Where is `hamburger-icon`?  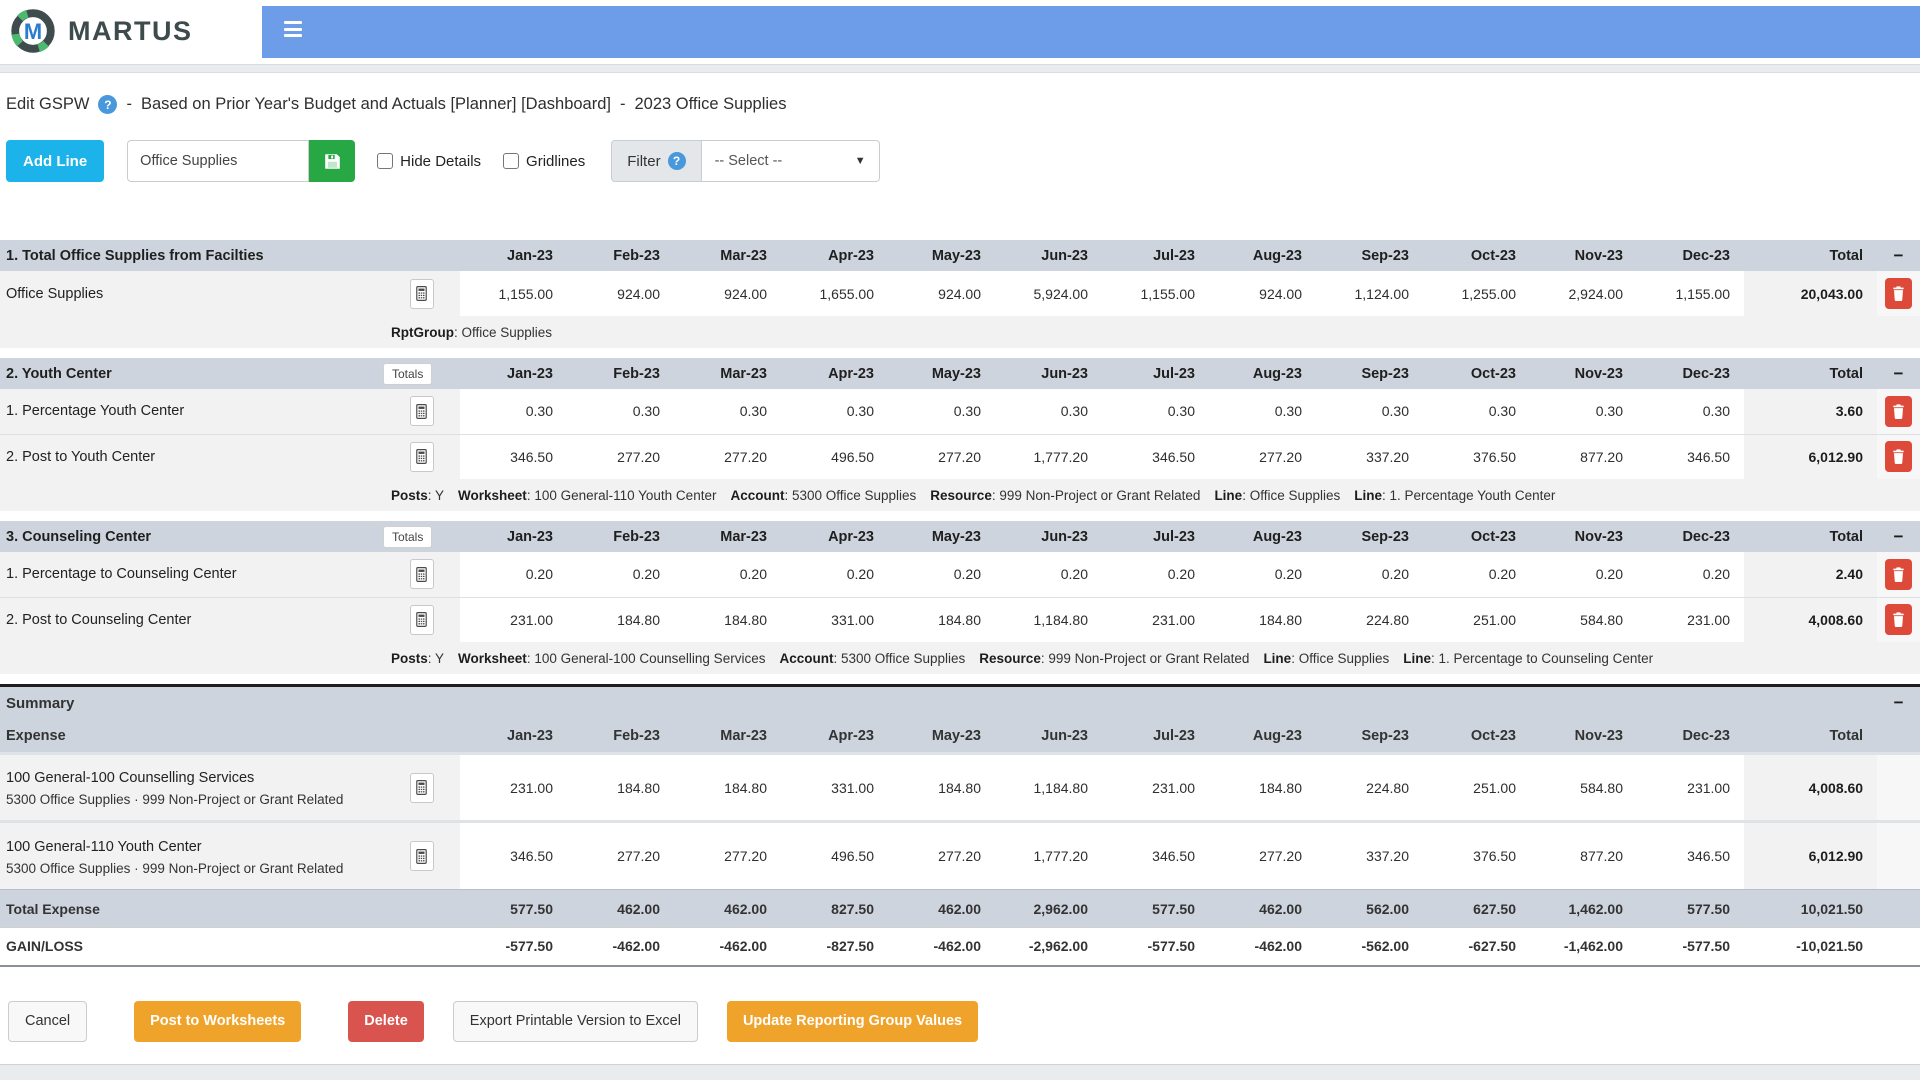
hamburger-icon is located at coordinates (293, 29).